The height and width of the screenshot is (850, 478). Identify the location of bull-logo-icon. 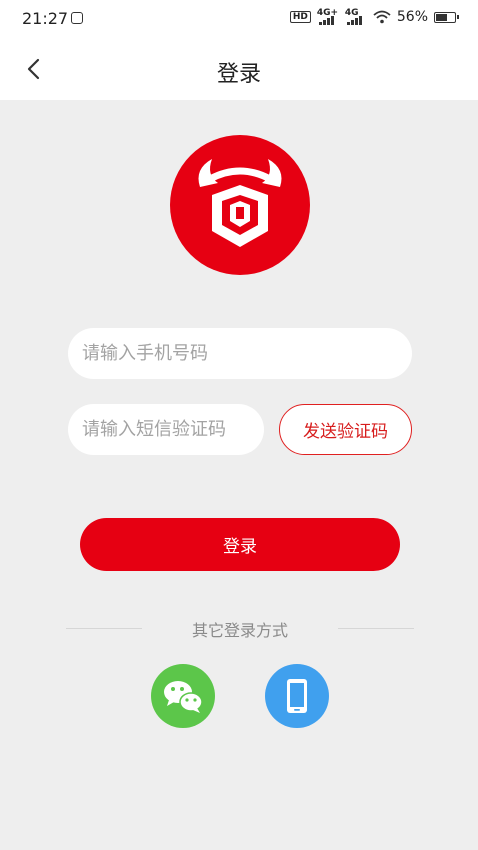
(240, 203).